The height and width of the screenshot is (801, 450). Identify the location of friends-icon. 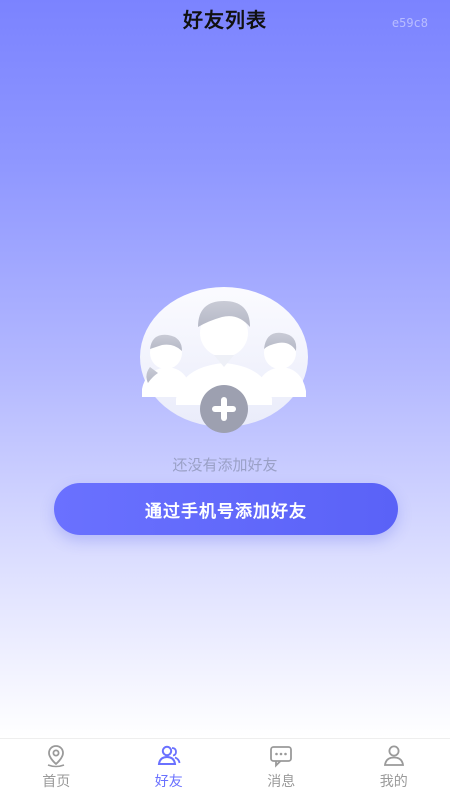
(169, 756).